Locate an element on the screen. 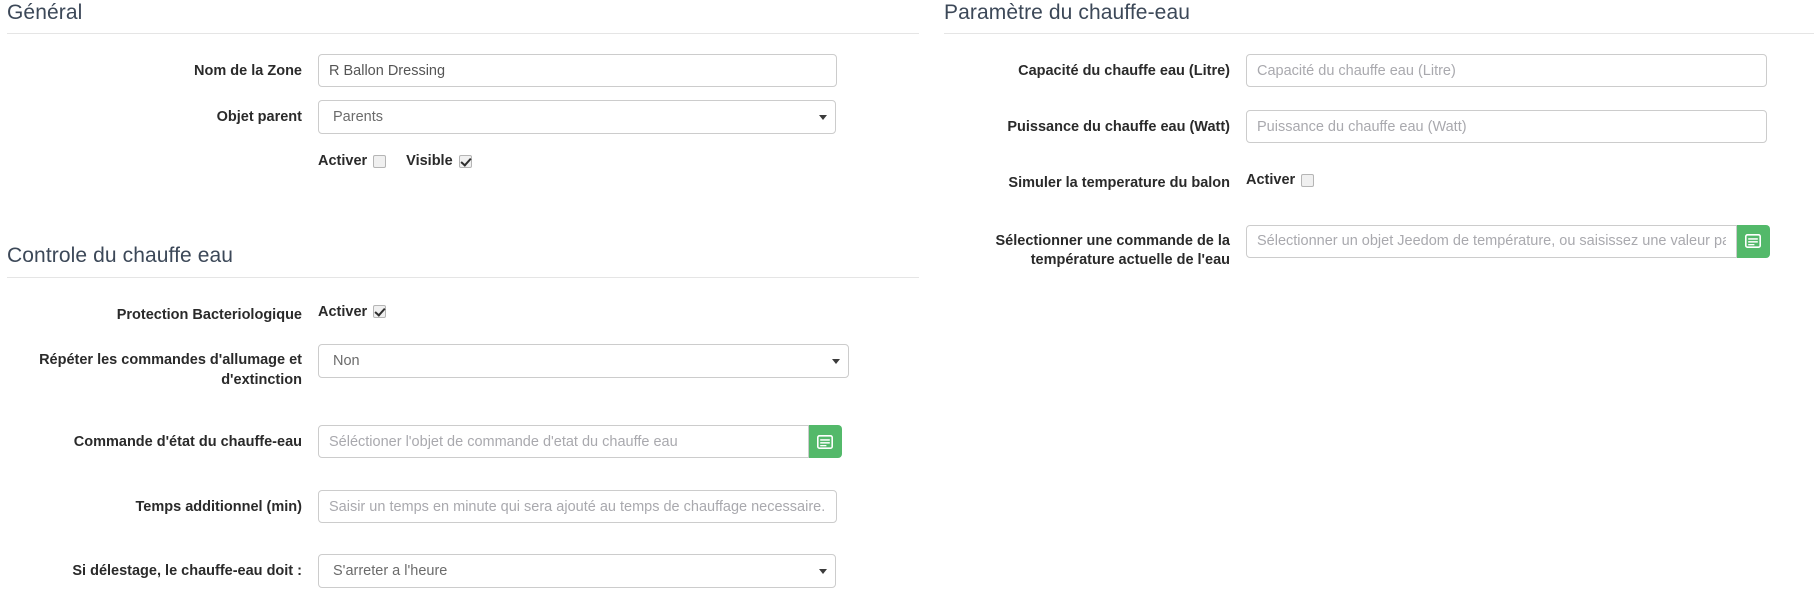  delestage-select: S'arreter a l'heure is located at coordinates (577, 571).